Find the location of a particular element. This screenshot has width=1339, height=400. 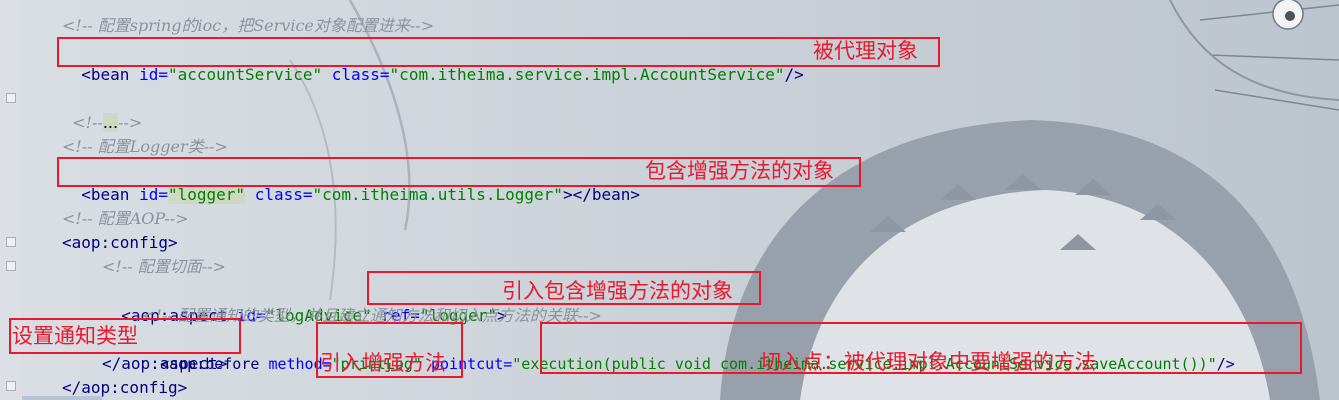

collapsed-fold-line: <!--...--> is located at coordinates (102, 109).